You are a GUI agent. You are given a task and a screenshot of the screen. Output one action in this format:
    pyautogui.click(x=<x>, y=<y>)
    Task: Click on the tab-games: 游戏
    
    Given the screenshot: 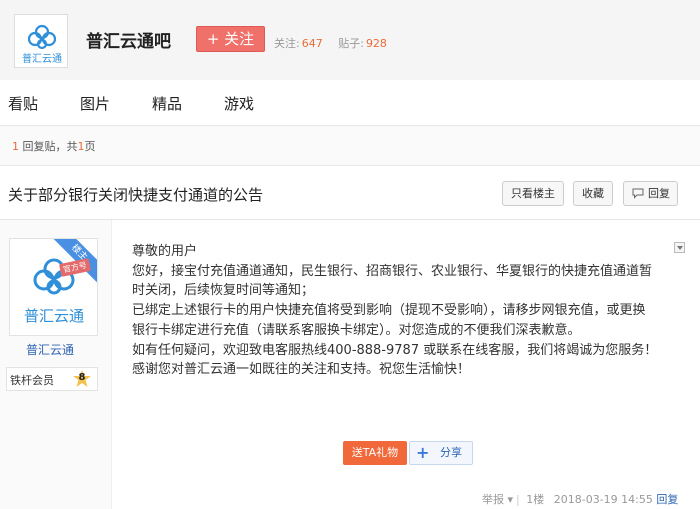 What is the action you would take?
    pyautogui.click(x=239, y=103)
    